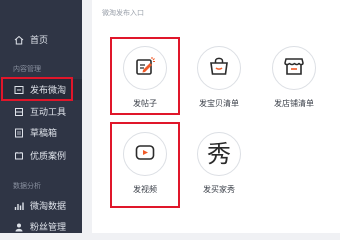 This screenshot has height=240, width=340. Describe the element at coordinates (145, 103) in the screenshot. I see `tile-post-label: 发帖子` at that location.